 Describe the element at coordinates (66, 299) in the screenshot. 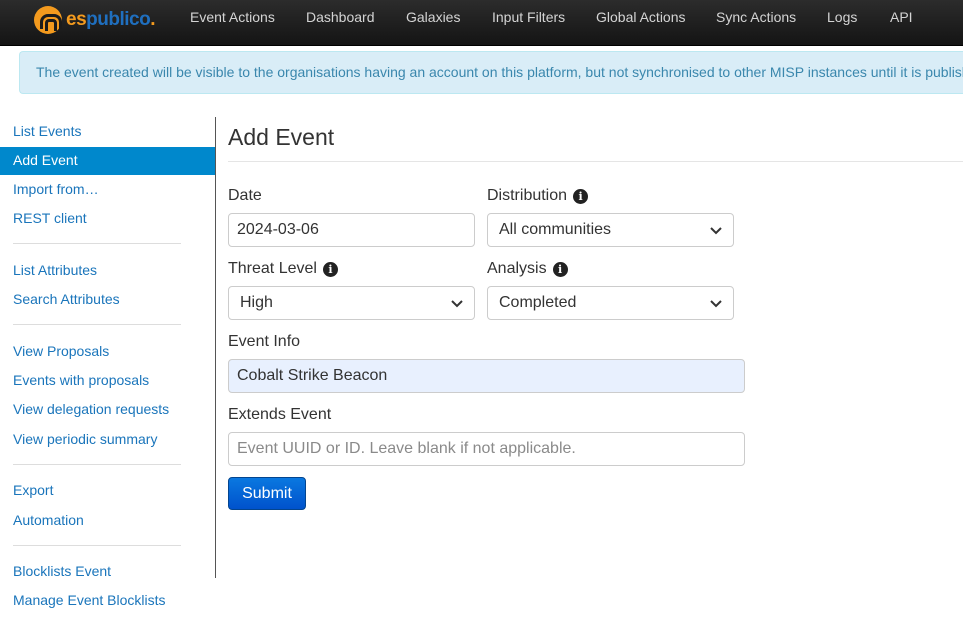

I see `sidebar-item-search-attributes: Search Attributes` at that location.